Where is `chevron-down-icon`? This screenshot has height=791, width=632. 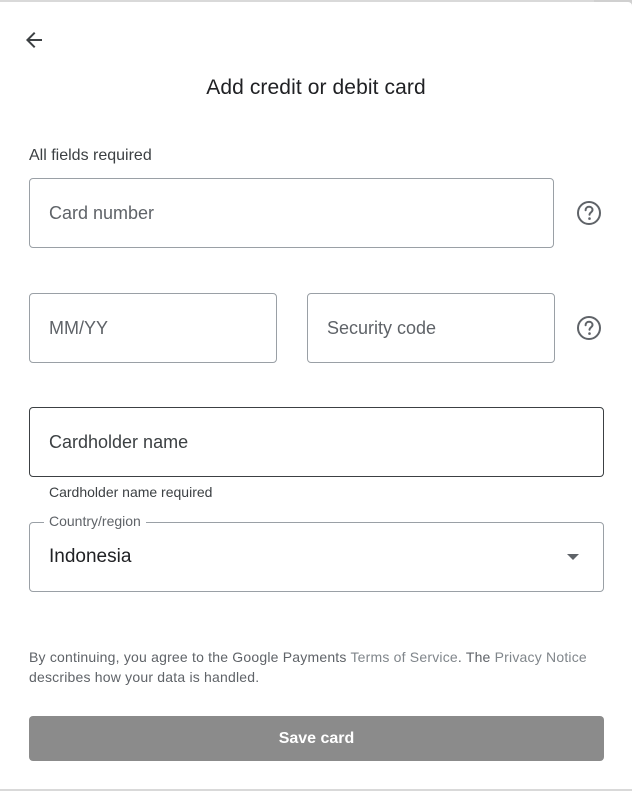 chevron-down-icon is located at coordinates (573, 557).